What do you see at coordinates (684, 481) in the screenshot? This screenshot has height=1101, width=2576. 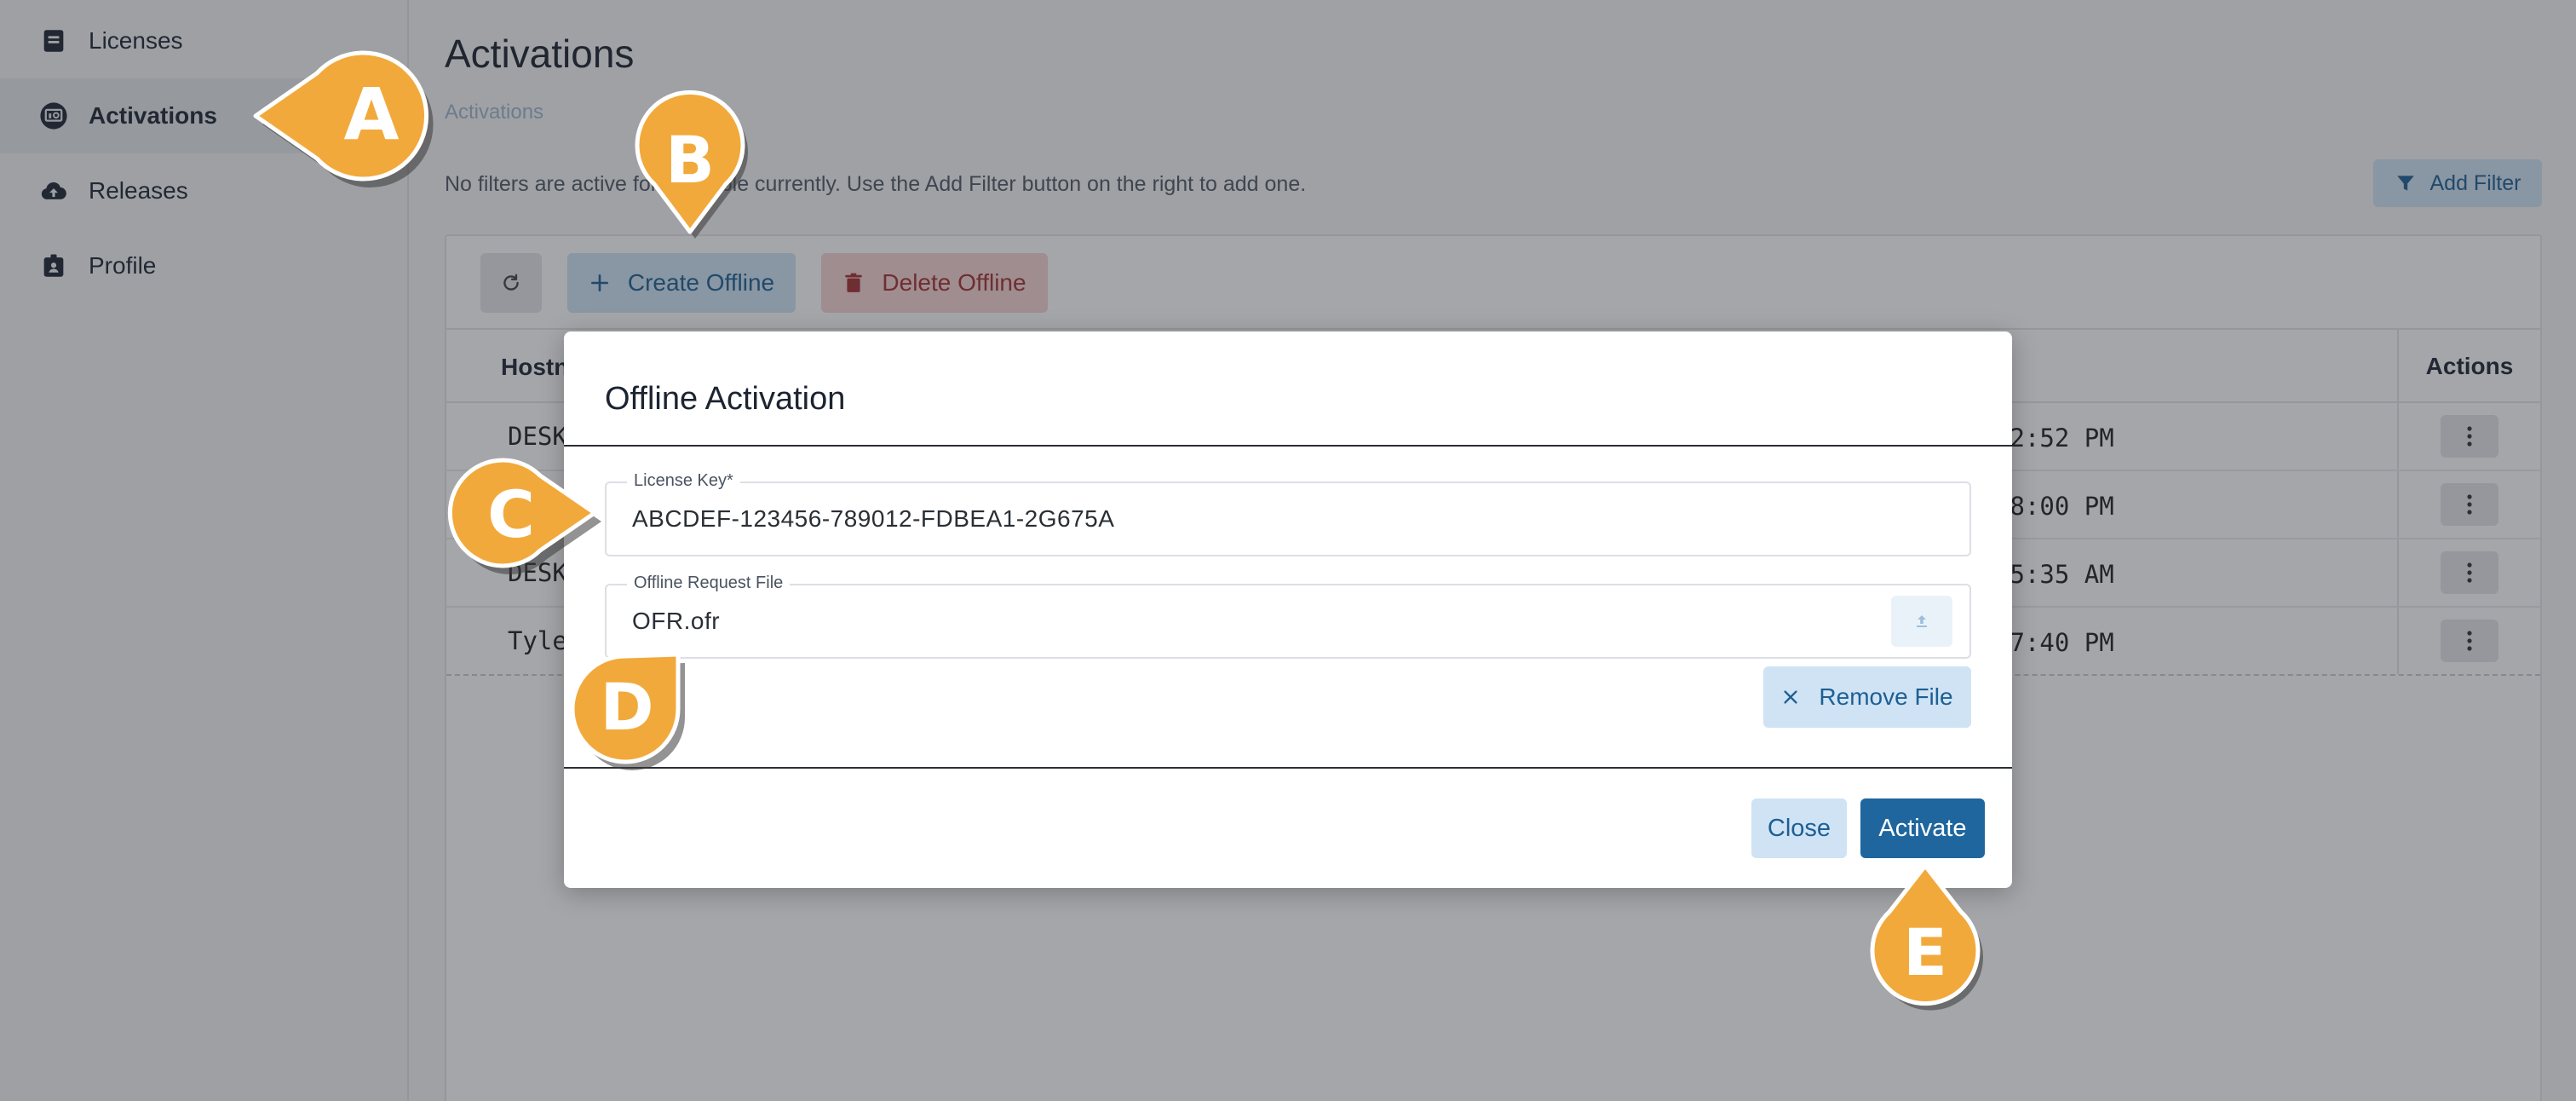 I see `license-key-label: License Key*` at bounding box center [684, 481].